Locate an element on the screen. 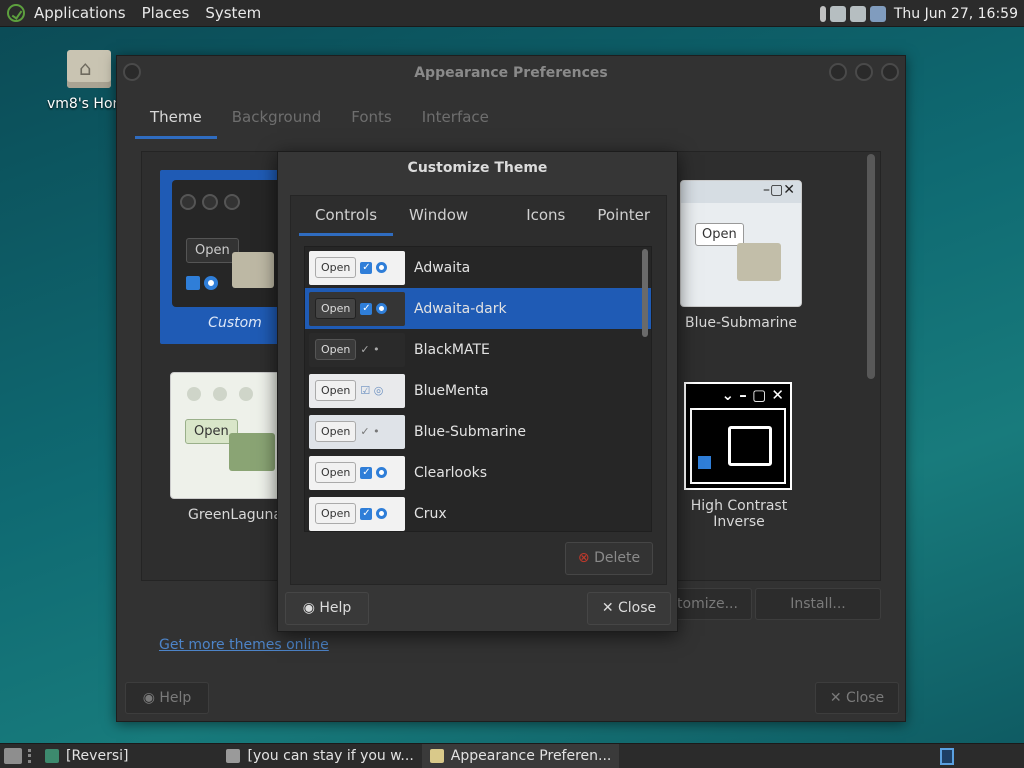  delete-icon: ⊗ is located at coordinates (586, 558).